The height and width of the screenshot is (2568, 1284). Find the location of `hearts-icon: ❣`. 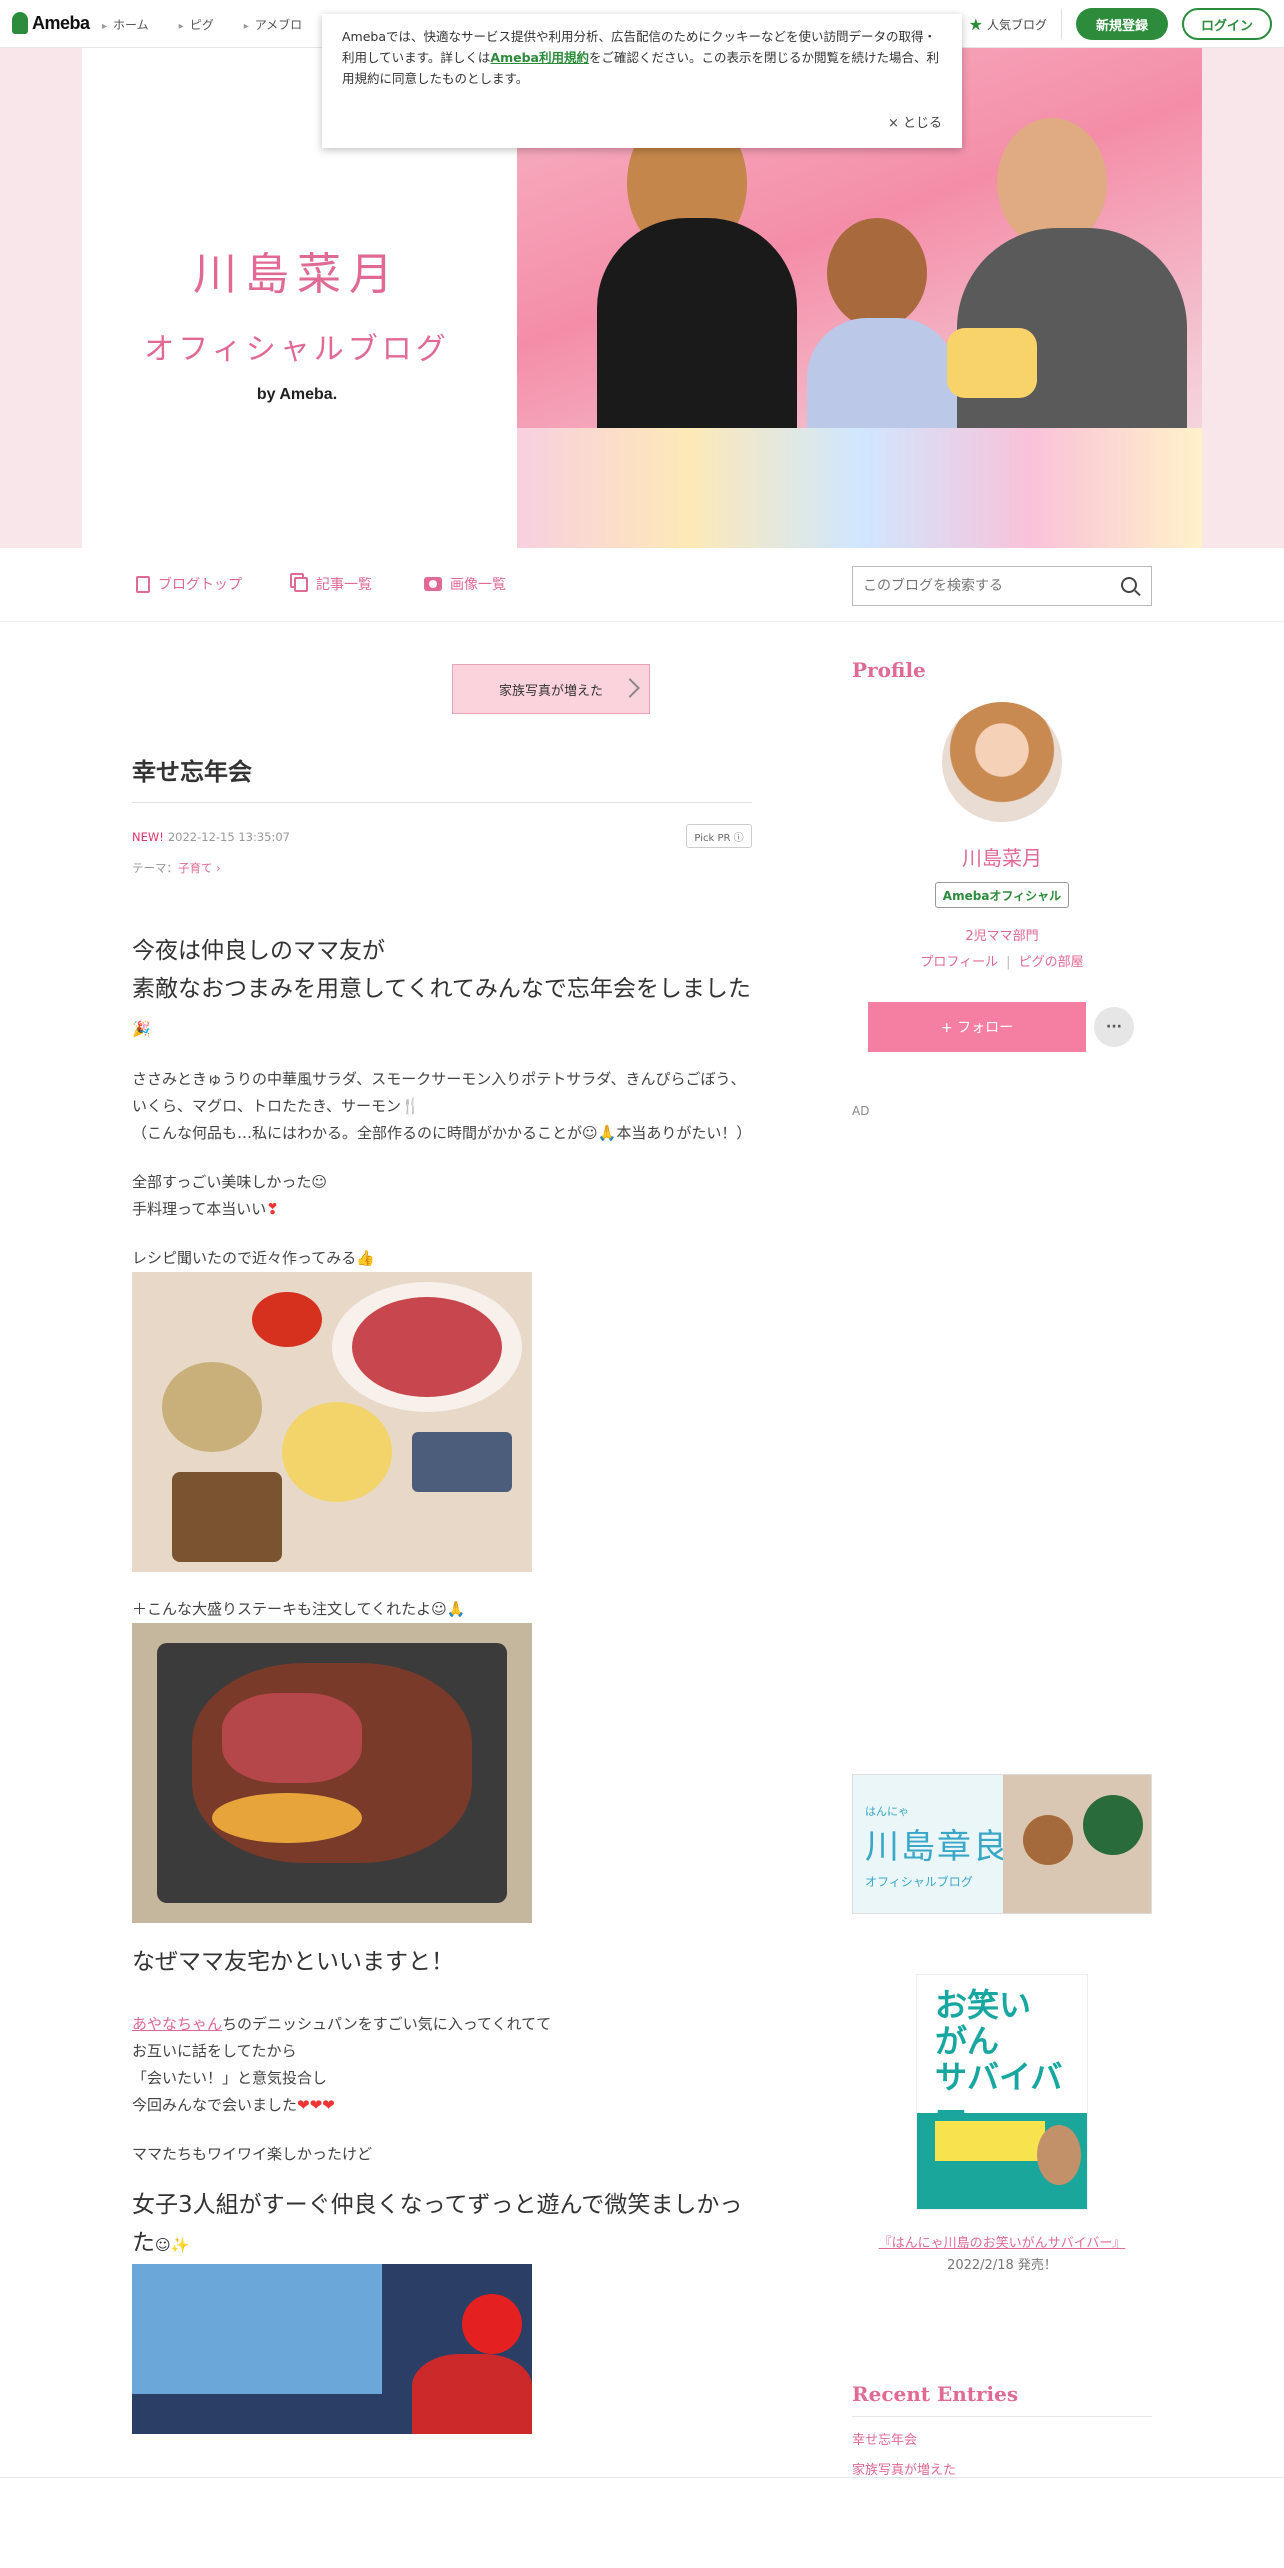

hearts-icon: ❣ is located at coordinates (272, 1209).